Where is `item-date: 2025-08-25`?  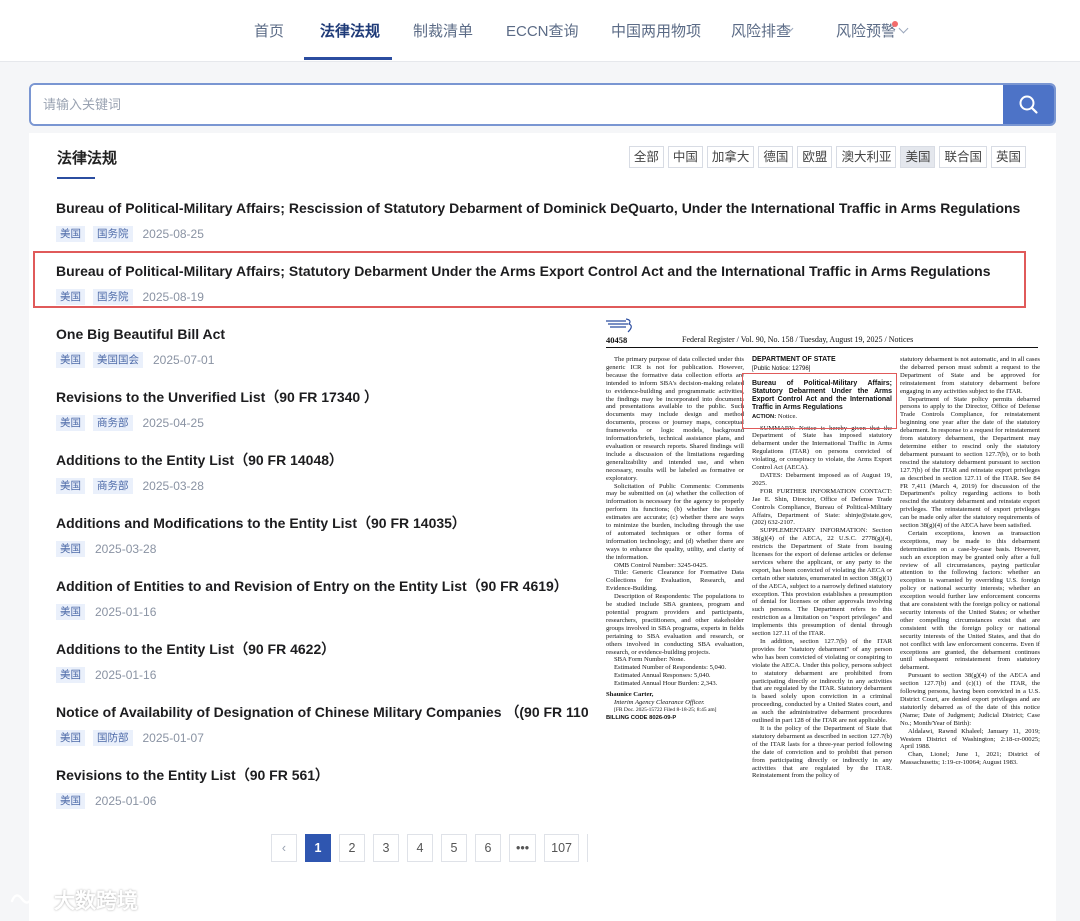 item-date: 2025-08-25 is located at coordinates (173, 234).